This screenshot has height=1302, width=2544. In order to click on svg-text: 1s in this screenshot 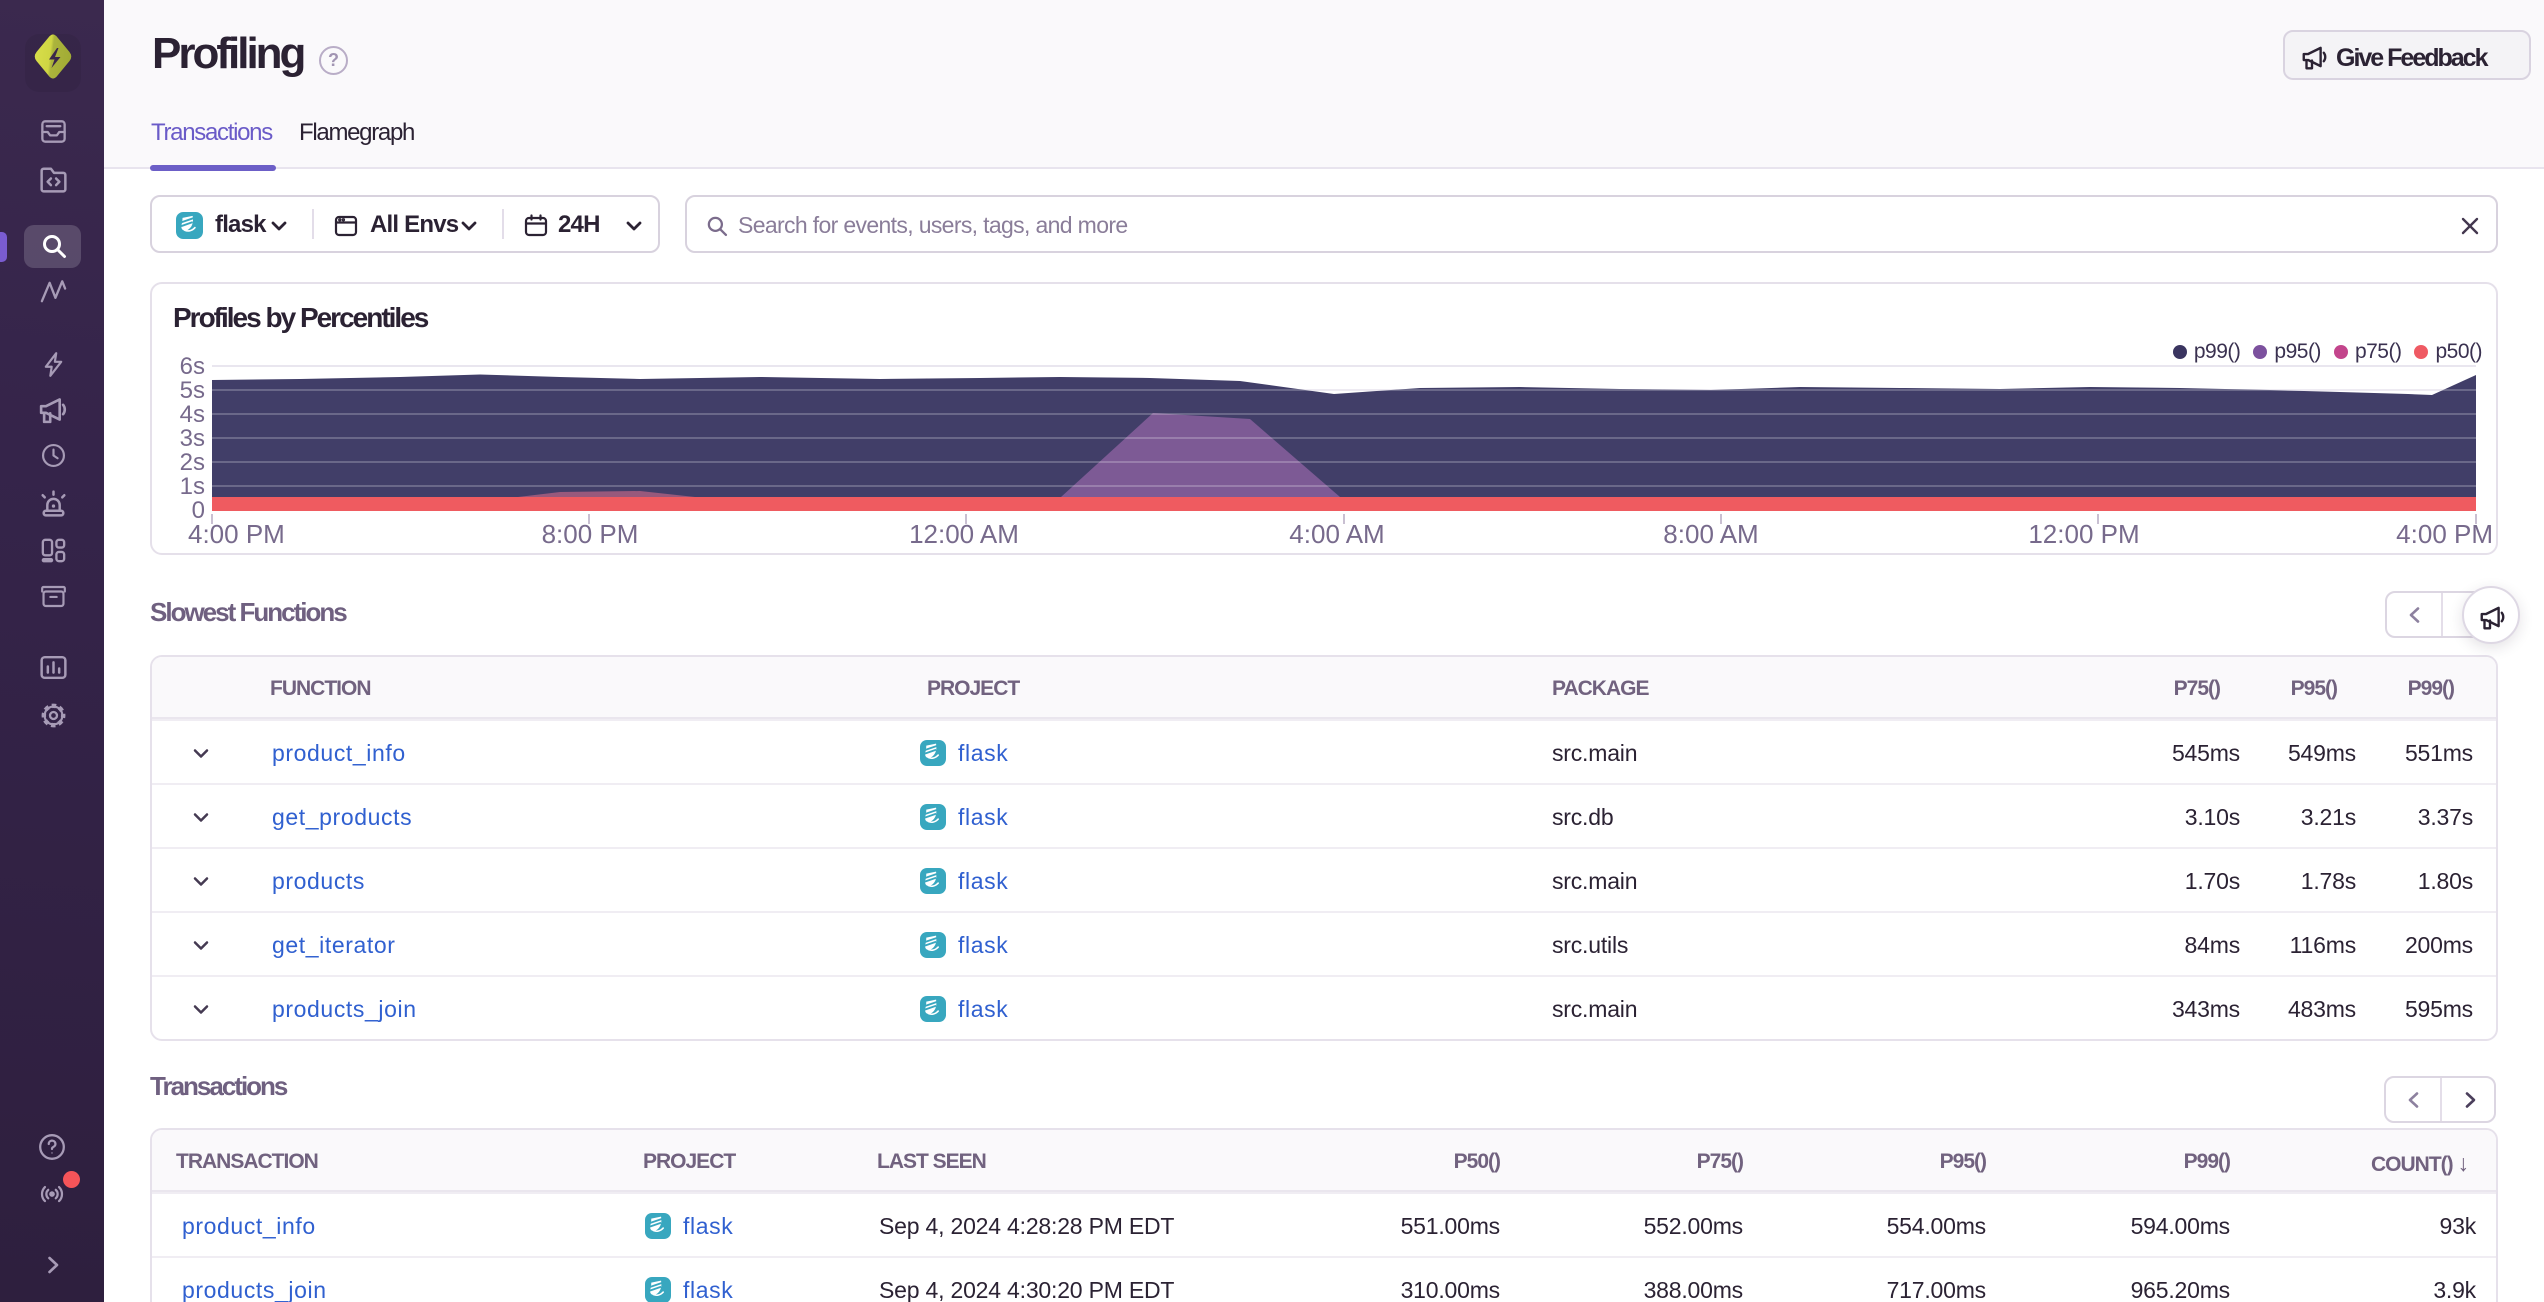, I will do `click(192, 486)`.